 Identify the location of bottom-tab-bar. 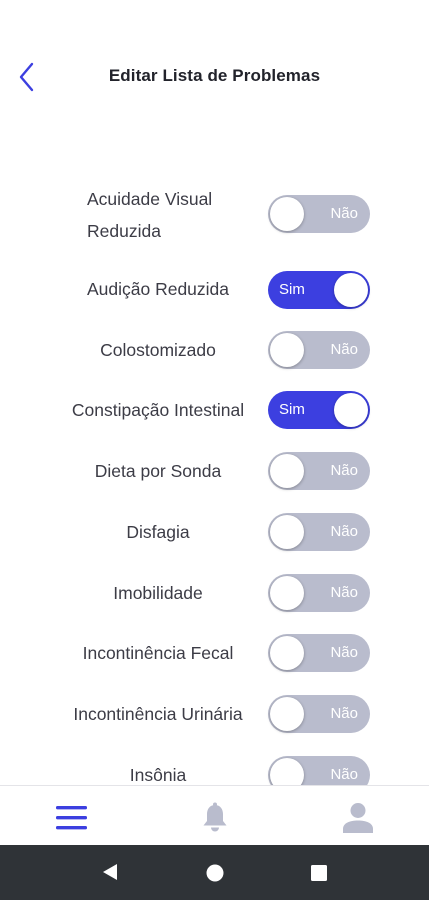
(214, 815).